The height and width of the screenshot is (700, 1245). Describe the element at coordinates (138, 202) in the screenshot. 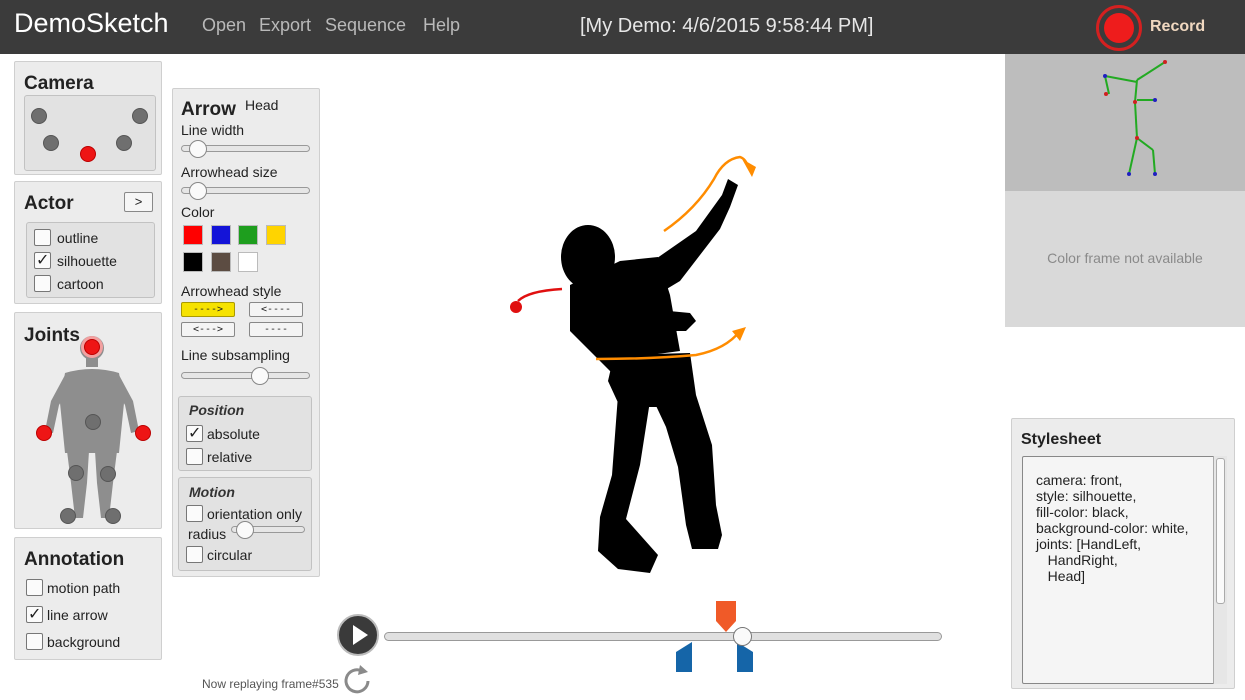

I see `actor-next-button: >` at that location.